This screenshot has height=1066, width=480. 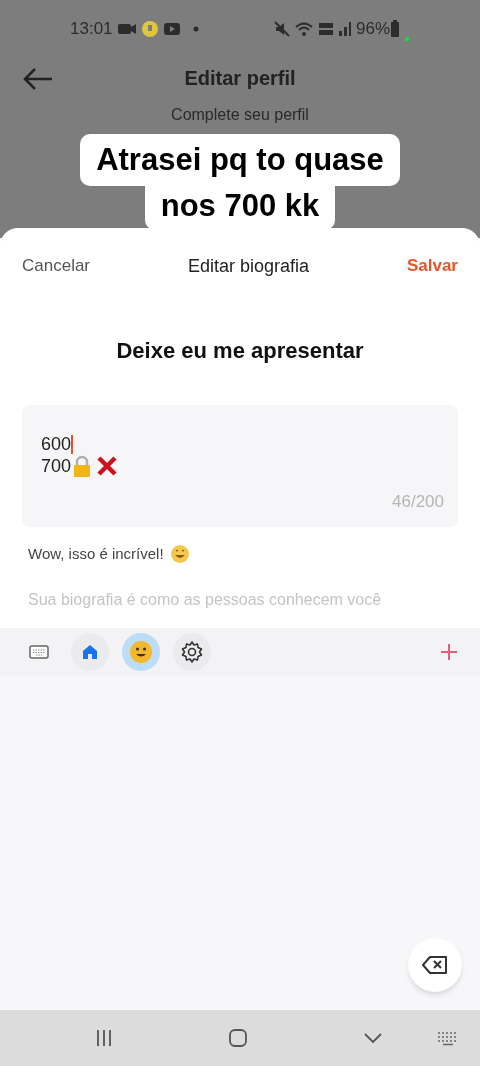 I want to click on camera-indicator-icon, so click(x=407, y=39).